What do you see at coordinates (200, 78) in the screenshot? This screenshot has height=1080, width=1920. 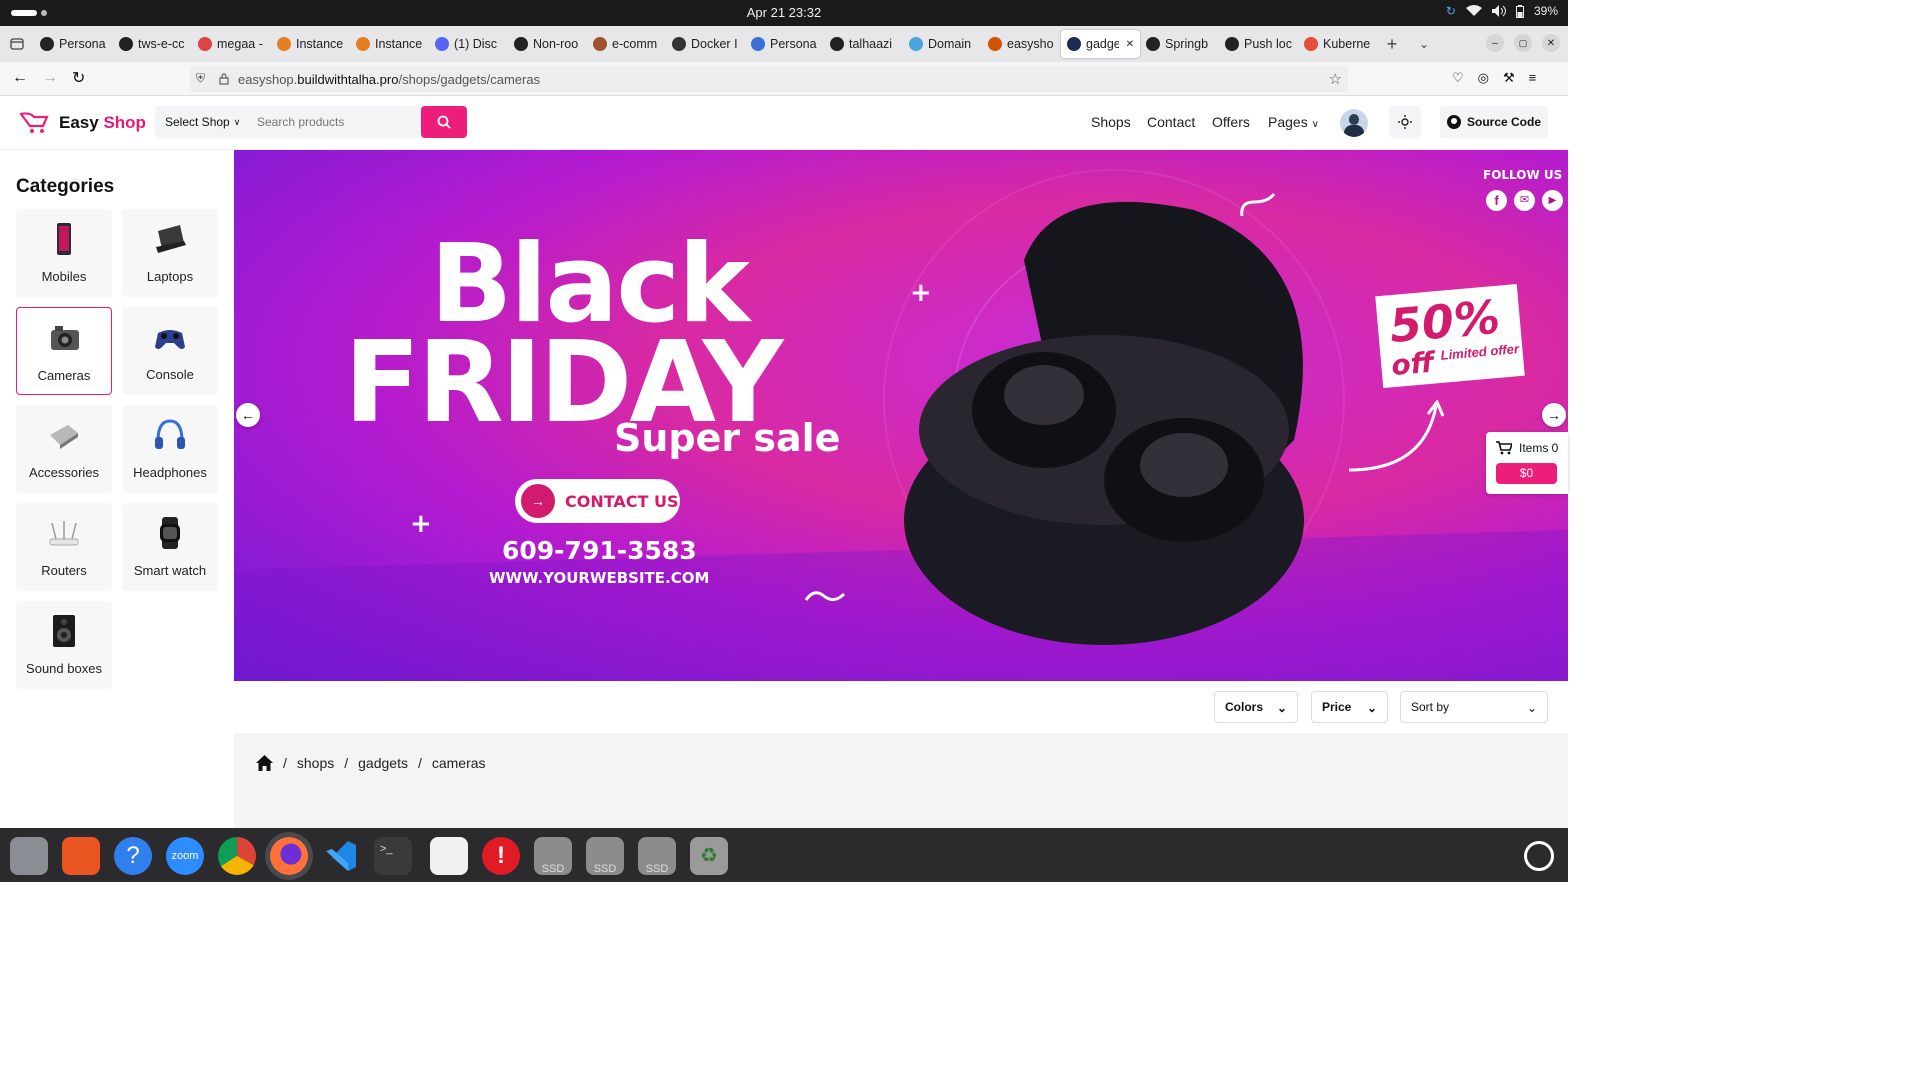 I see `shield-icon: ⛨` at bounding box center [200, 78].